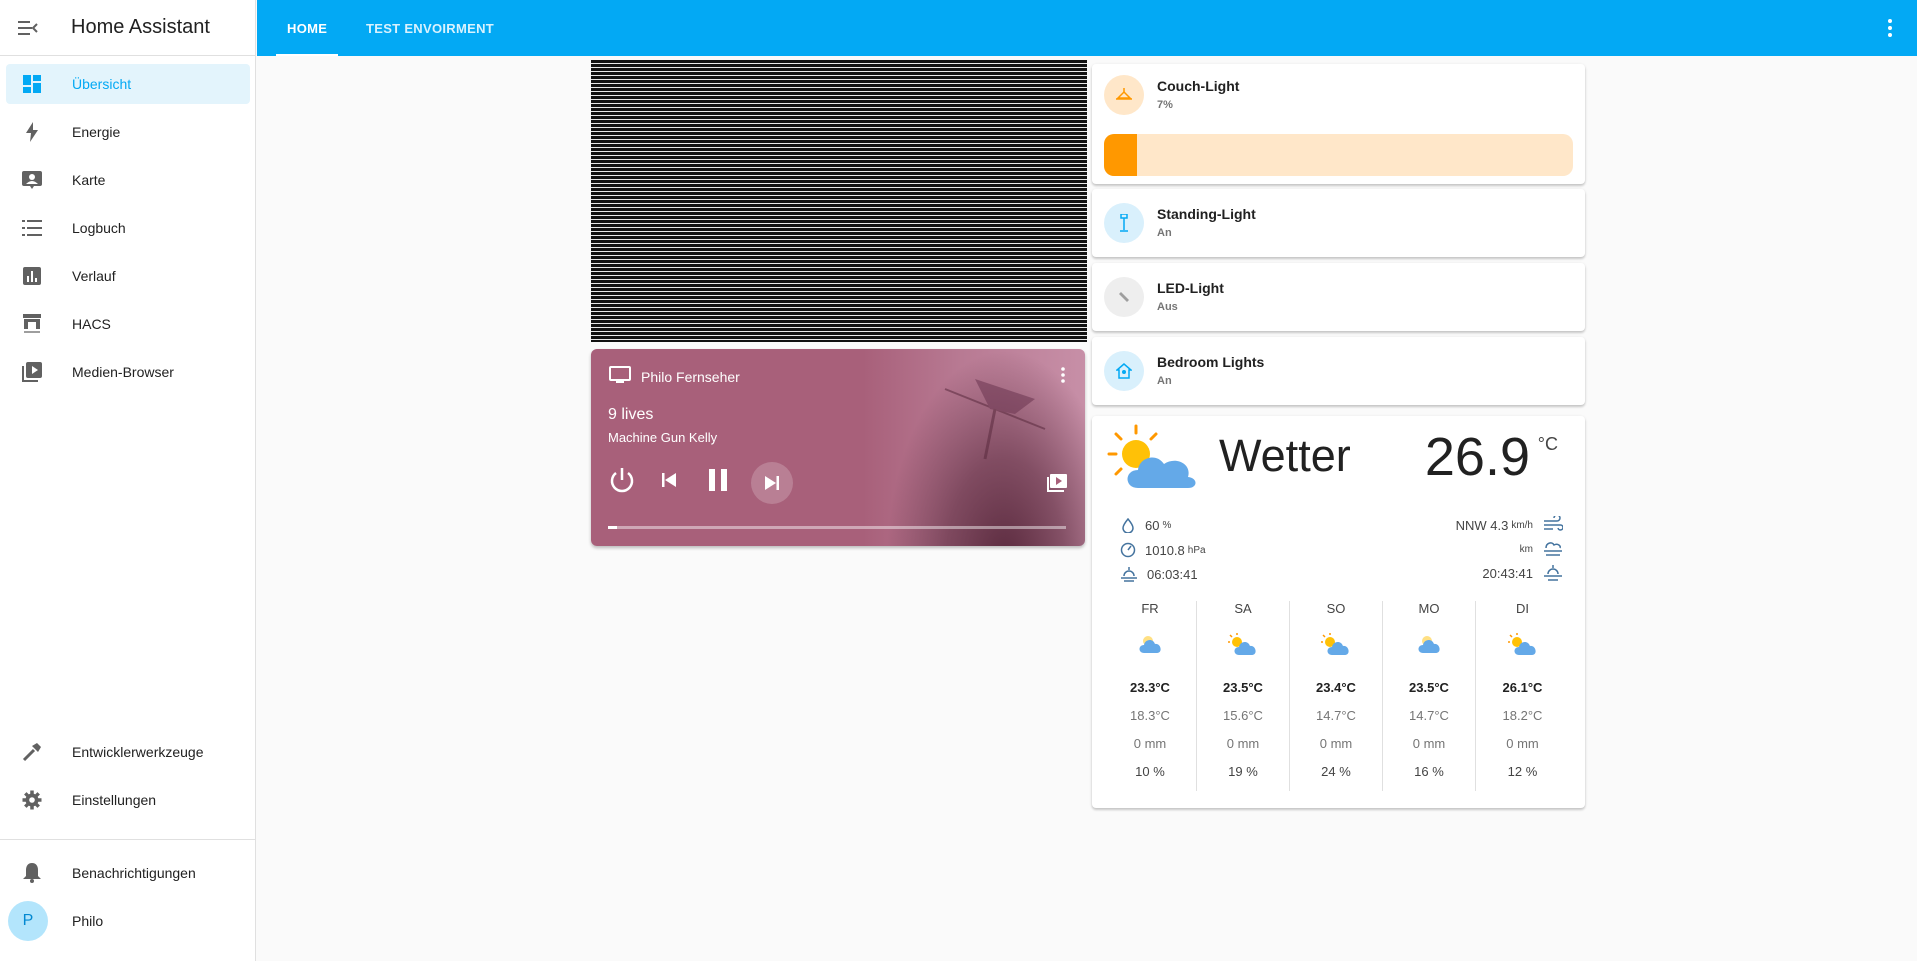 This screenshot has height=961, width=1917. What do you see at coordinates (1198, 86) in the screenshot?
I see `entity-name: Couch-Light` at bounding box center [1198, 86].